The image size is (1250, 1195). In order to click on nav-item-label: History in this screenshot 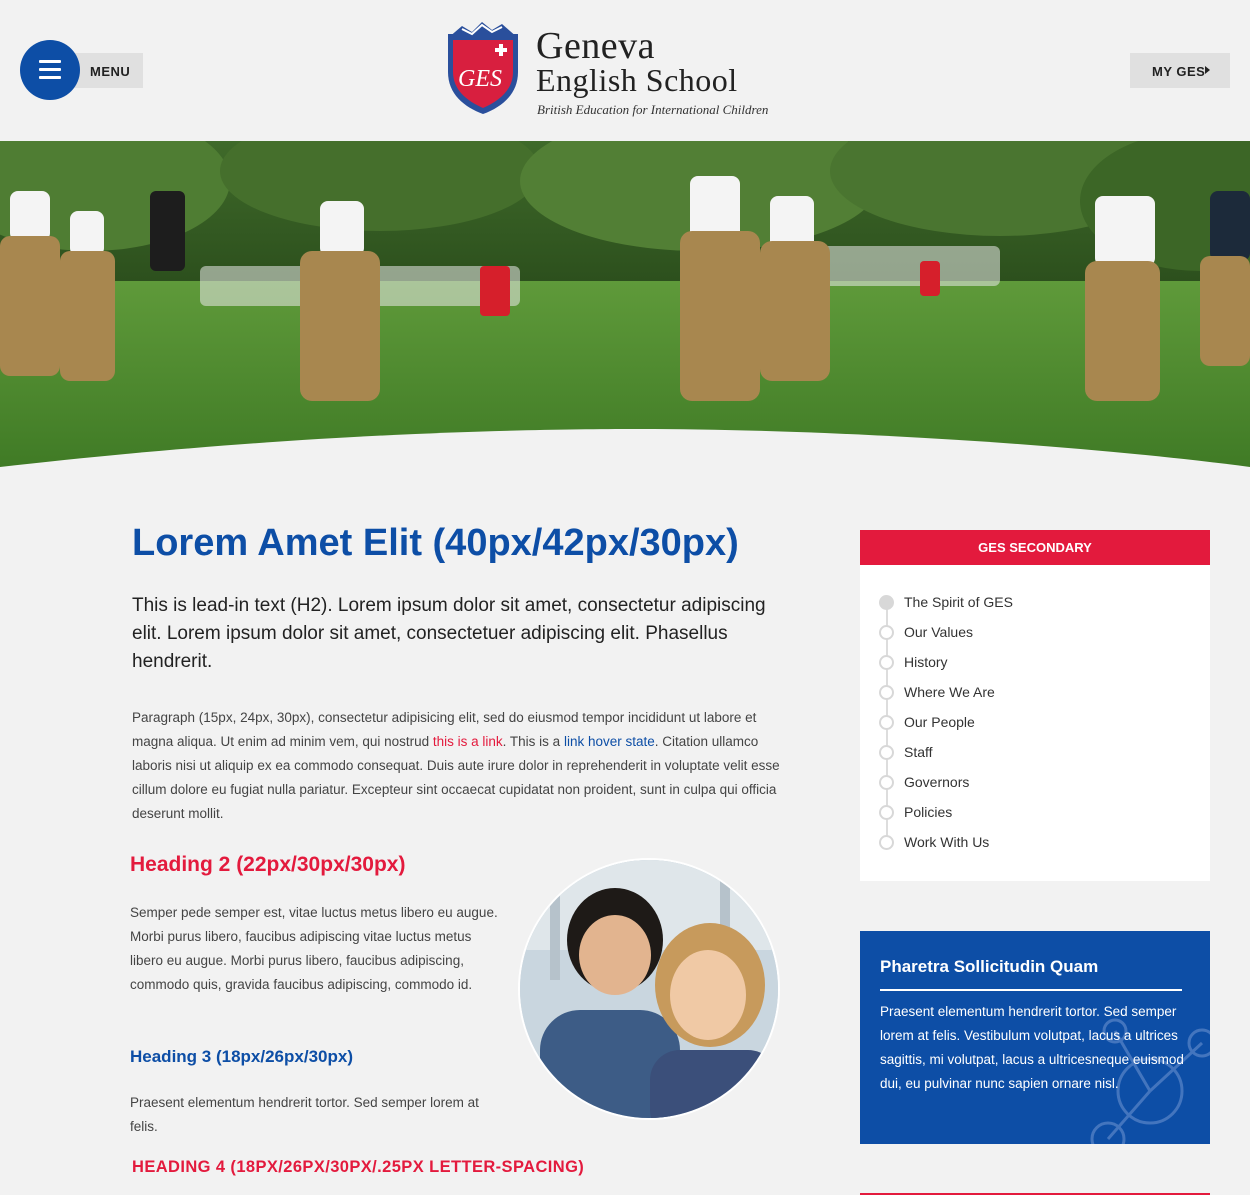, I will do `click(926, 662)`.